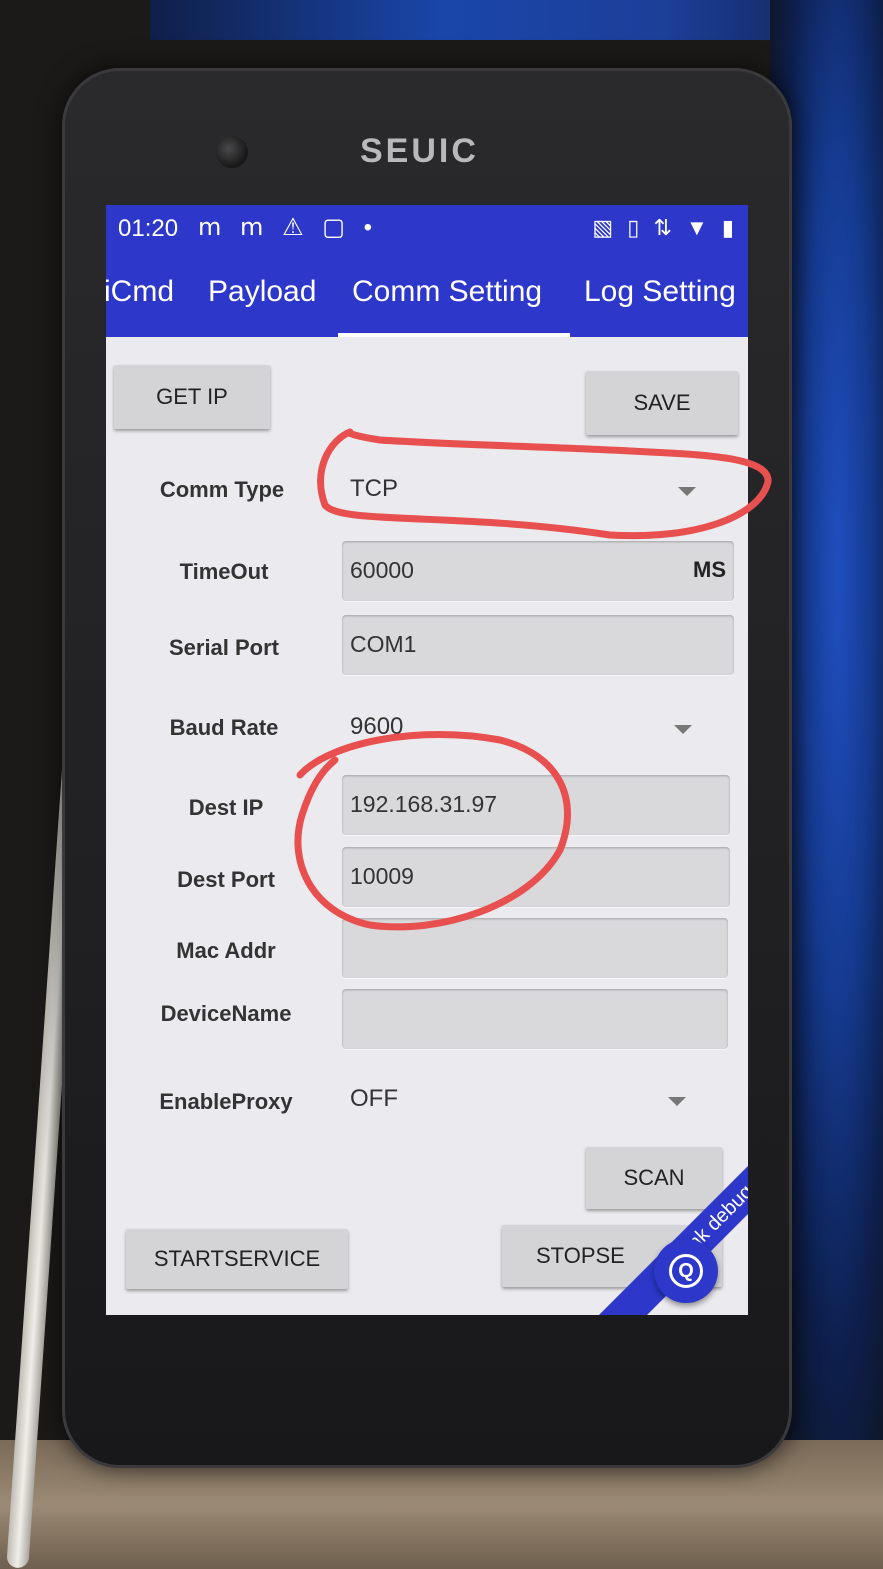 The width and height of the screenshot is (883, 1569). I want to click on tab-bar: iCmd Payload Comm Setting Log Setting, so click(427, 295).